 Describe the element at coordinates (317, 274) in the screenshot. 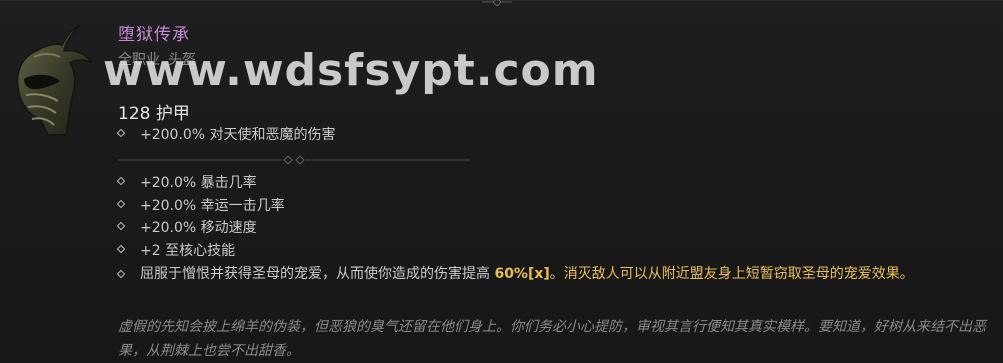

I see `unique-power-prefix: 屈服于憎恨并获得圣母的宠爱，从而使你造成的伤害提高` at that location.